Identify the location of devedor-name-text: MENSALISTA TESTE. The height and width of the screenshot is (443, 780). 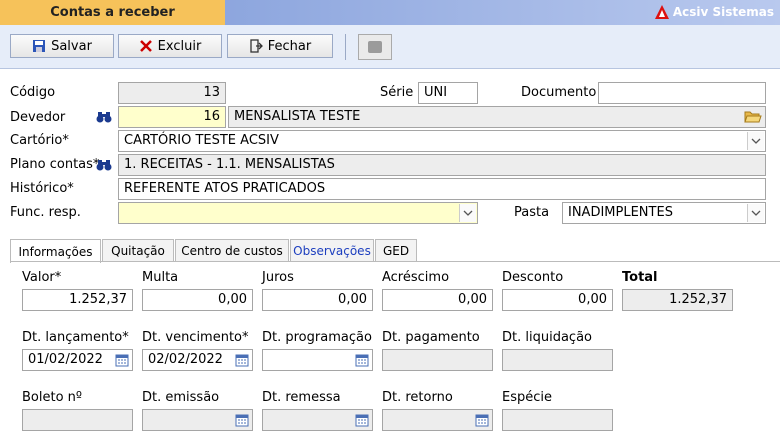
(297, 116).